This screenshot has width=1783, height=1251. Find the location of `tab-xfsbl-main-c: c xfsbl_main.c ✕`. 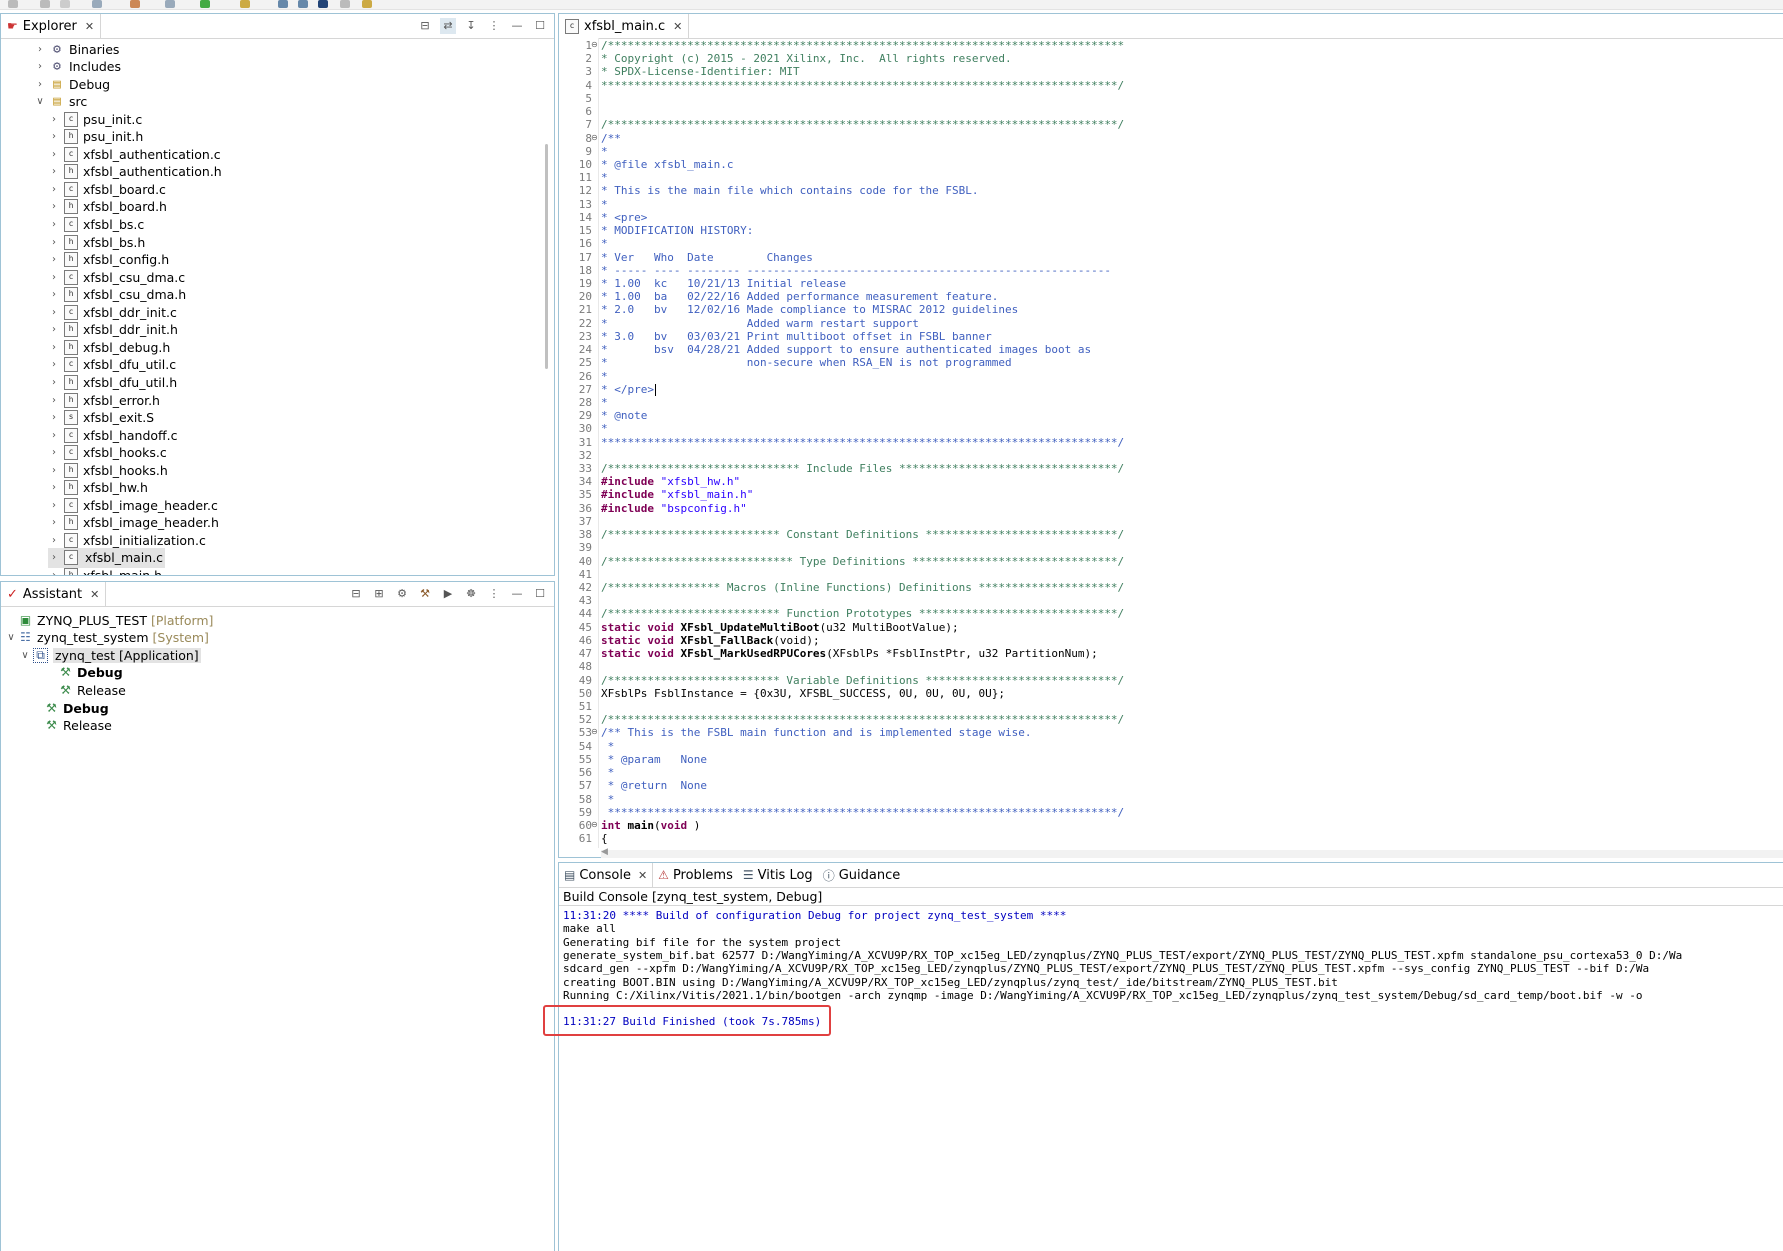

tab-xfsbl-main-c: c xfsbl_main.c ✕ is located at coordinates (624, 26).